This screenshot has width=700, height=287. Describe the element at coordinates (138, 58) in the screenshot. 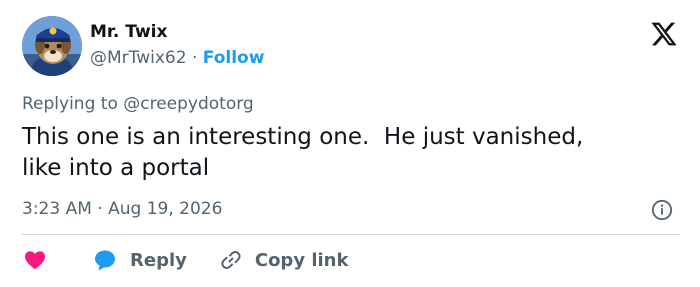

I see `author-handle: @MrTwix62` at that location.